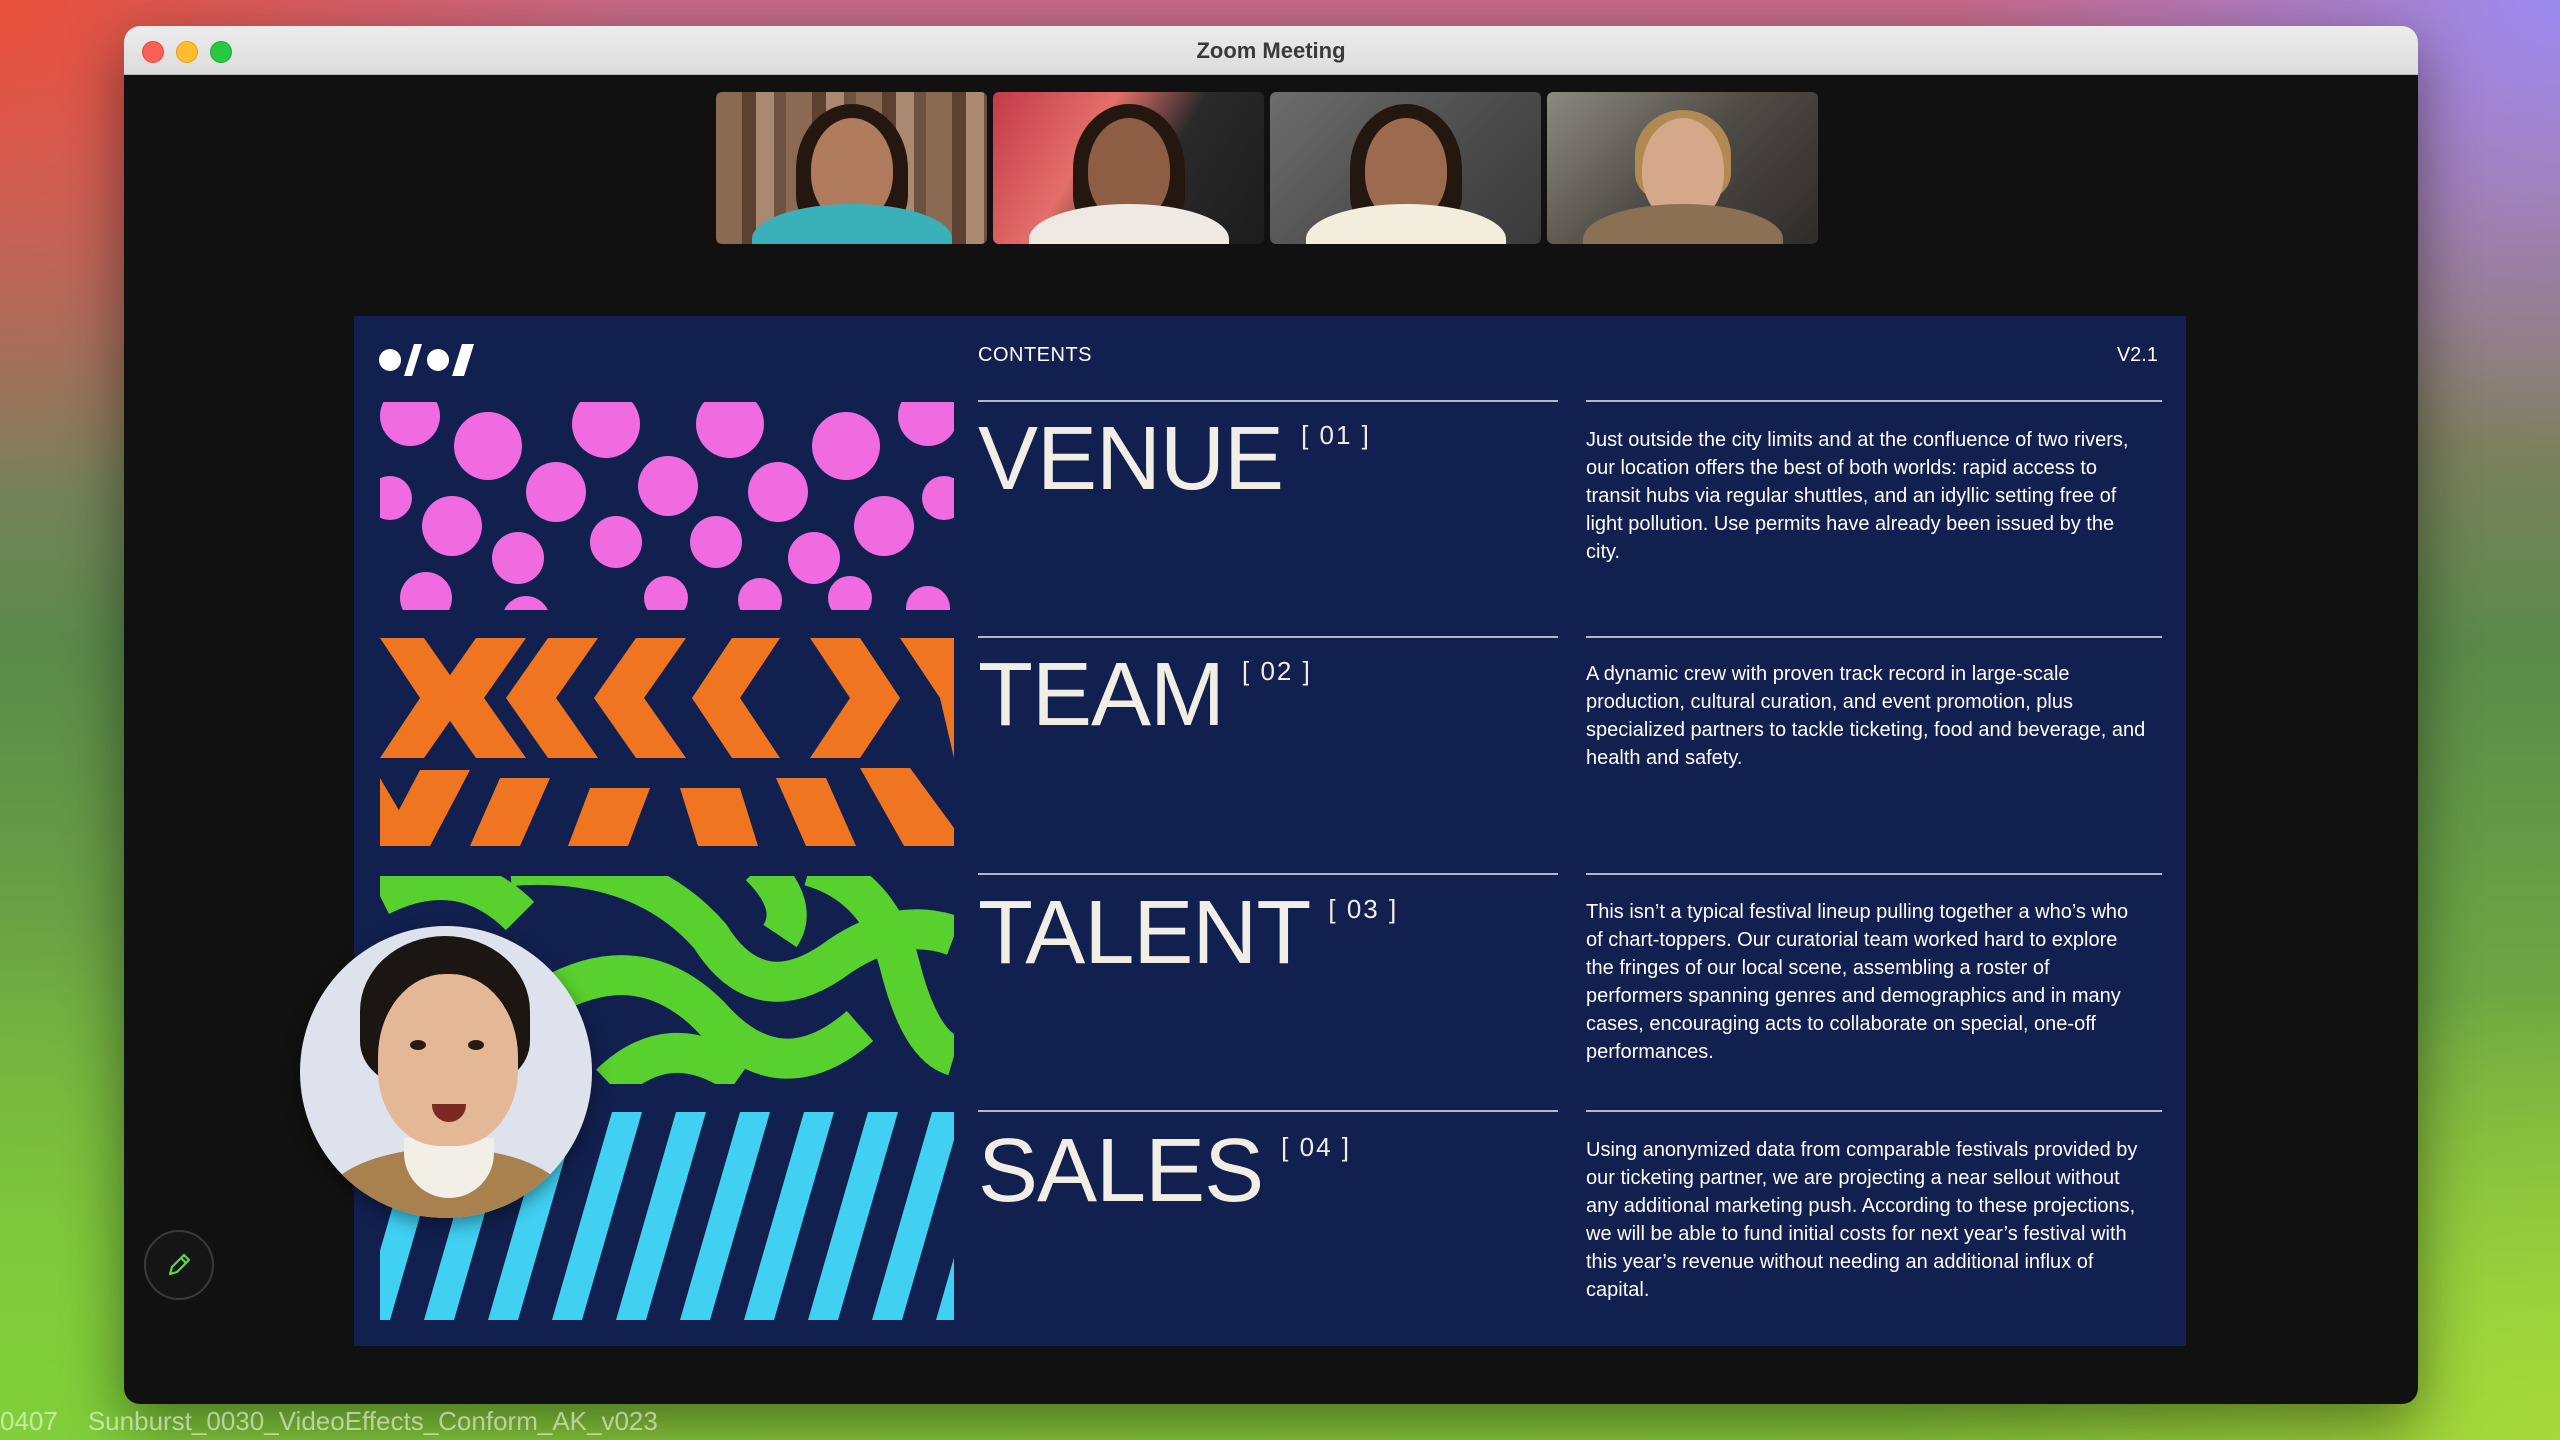 The width and height of the screenshot is (2560, 1440). I want to click on section-number: [ 03 ], so click(1363, 909).